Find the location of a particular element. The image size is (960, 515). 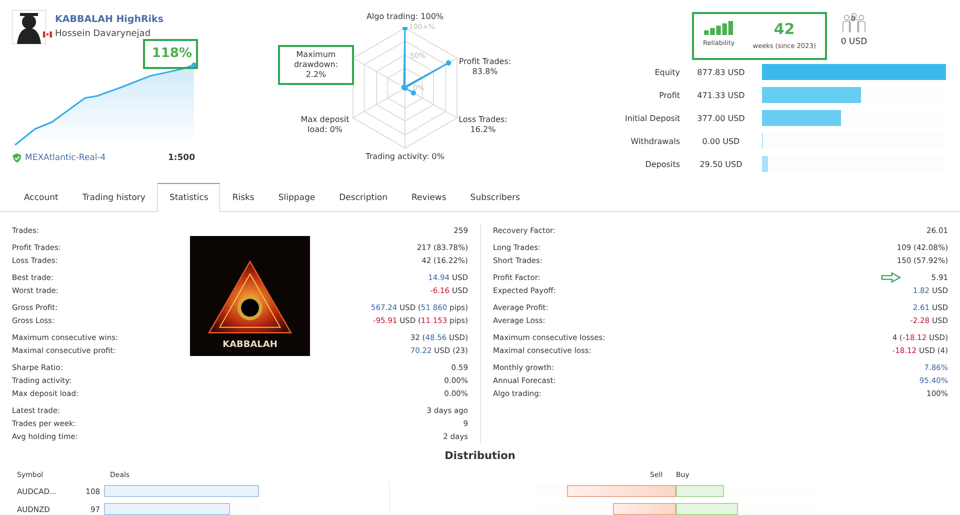

cover-caption: KABBALAH is located at coordinates (250, 345).